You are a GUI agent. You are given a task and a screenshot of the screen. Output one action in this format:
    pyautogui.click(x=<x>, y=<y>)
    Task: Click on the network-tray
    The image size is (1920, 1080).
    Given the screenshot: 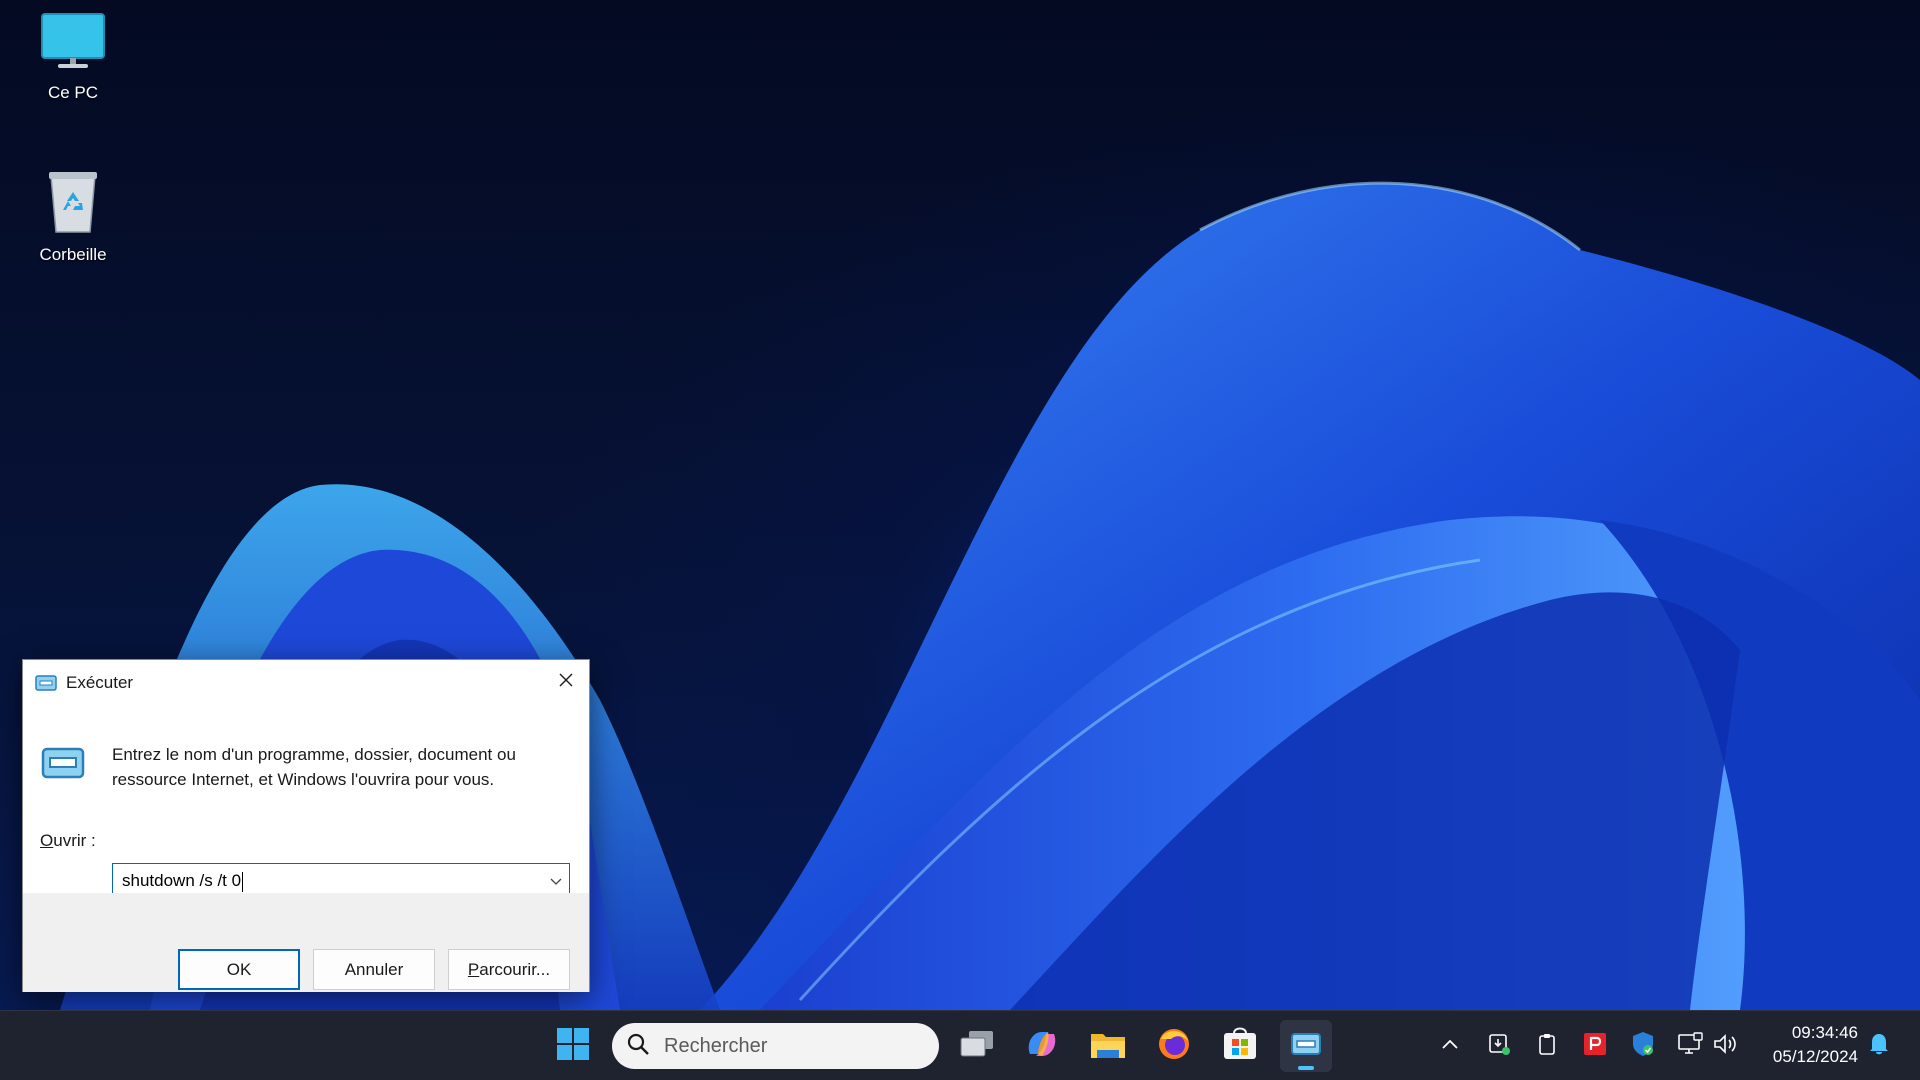 What is the action you would take?
    pyautogui.click(x=1690, y=1046)
    